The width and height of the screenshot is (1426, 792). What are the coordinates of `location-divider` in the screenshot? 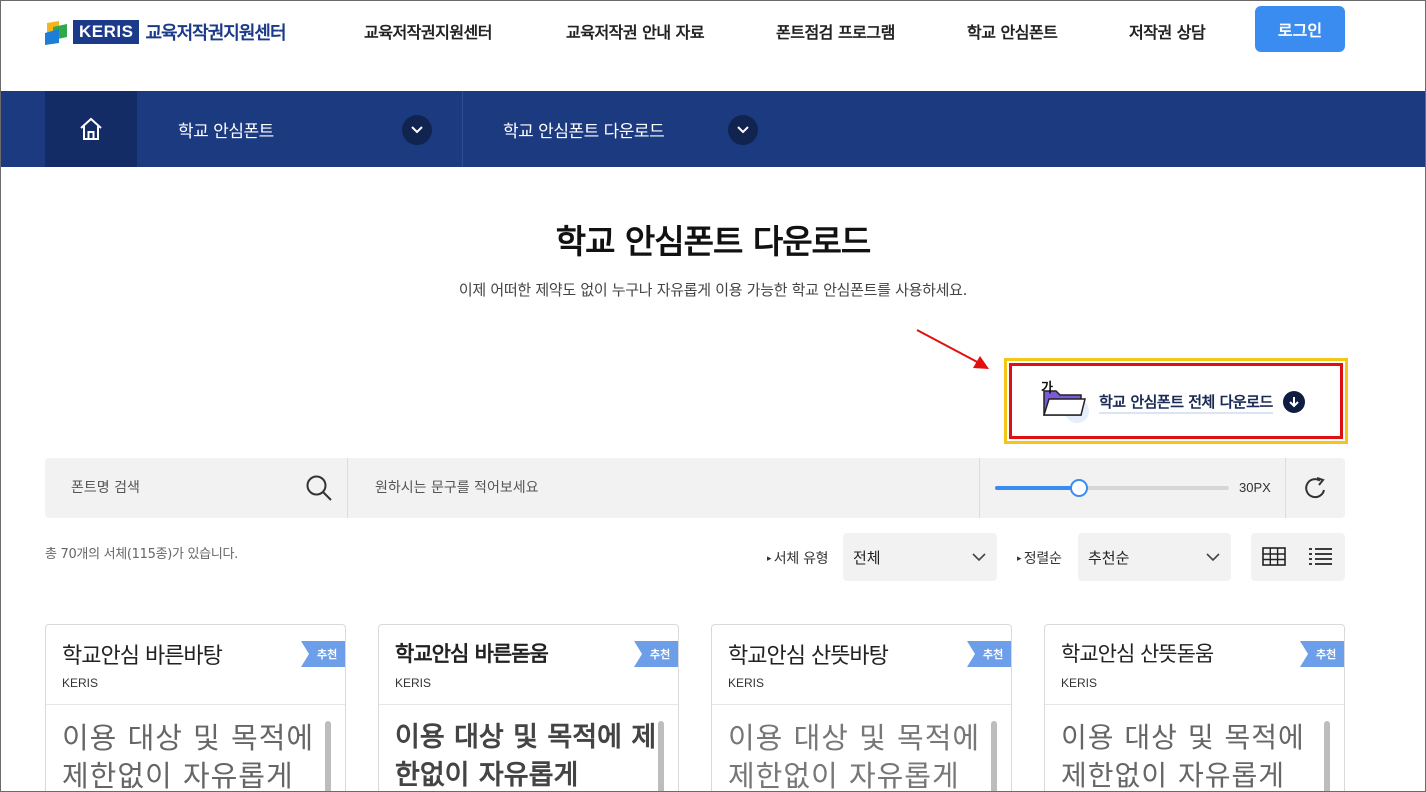 It's located at (462, 129).